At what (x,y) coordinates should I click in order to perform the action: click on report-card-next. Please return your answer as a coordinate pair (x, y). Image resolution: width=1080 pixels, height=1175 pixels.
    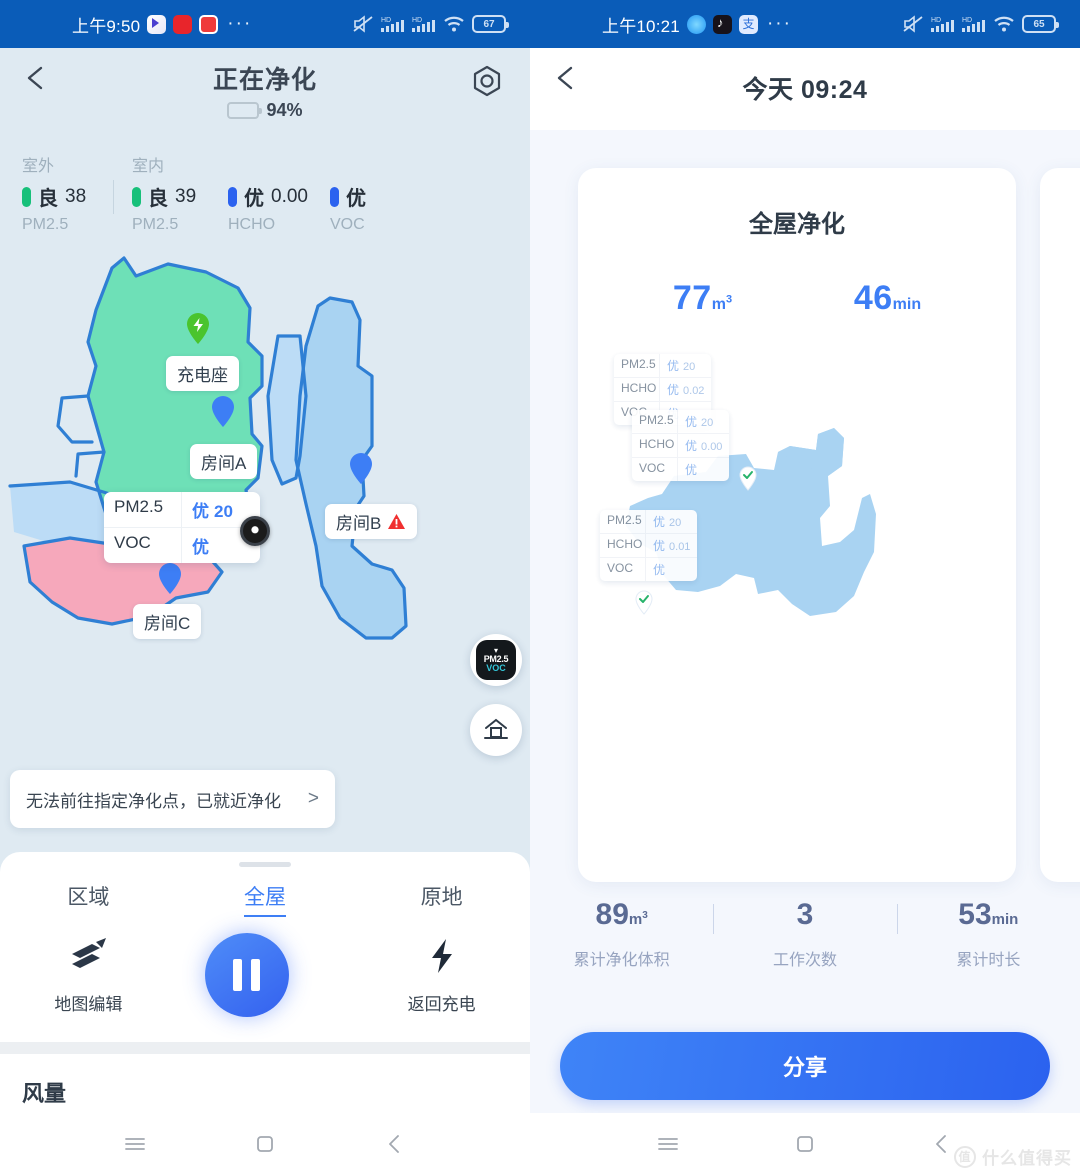
    Looking at the image, I should click on (1060, 525).